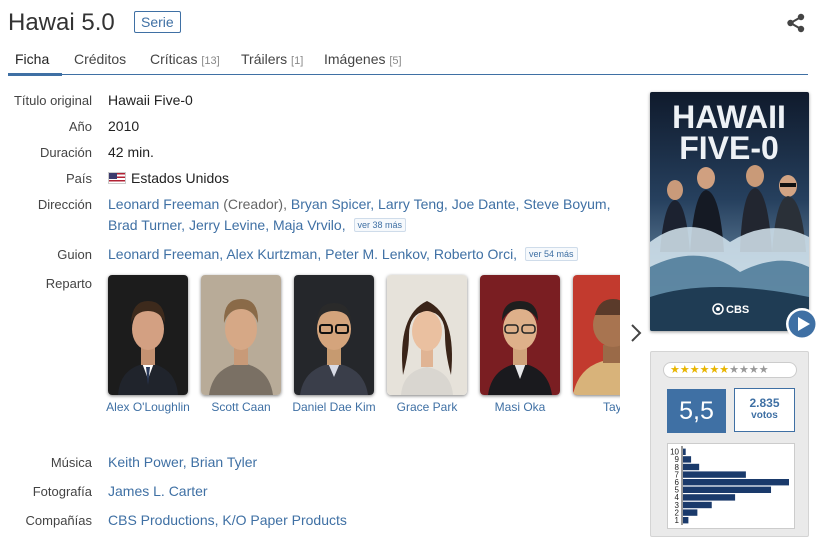  Describe the element at coordinates (157, 22) in the screenshot. I see `type-badge: Serie` at that location.